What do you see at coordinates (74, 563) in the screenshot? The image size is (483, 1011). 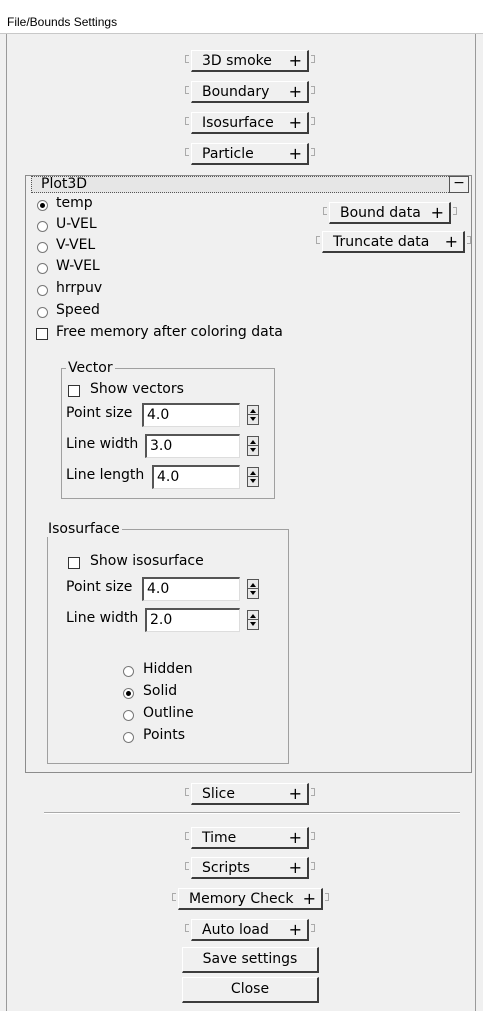 I see `show-isosurface-checkbox` at bounding box center [74, 563].